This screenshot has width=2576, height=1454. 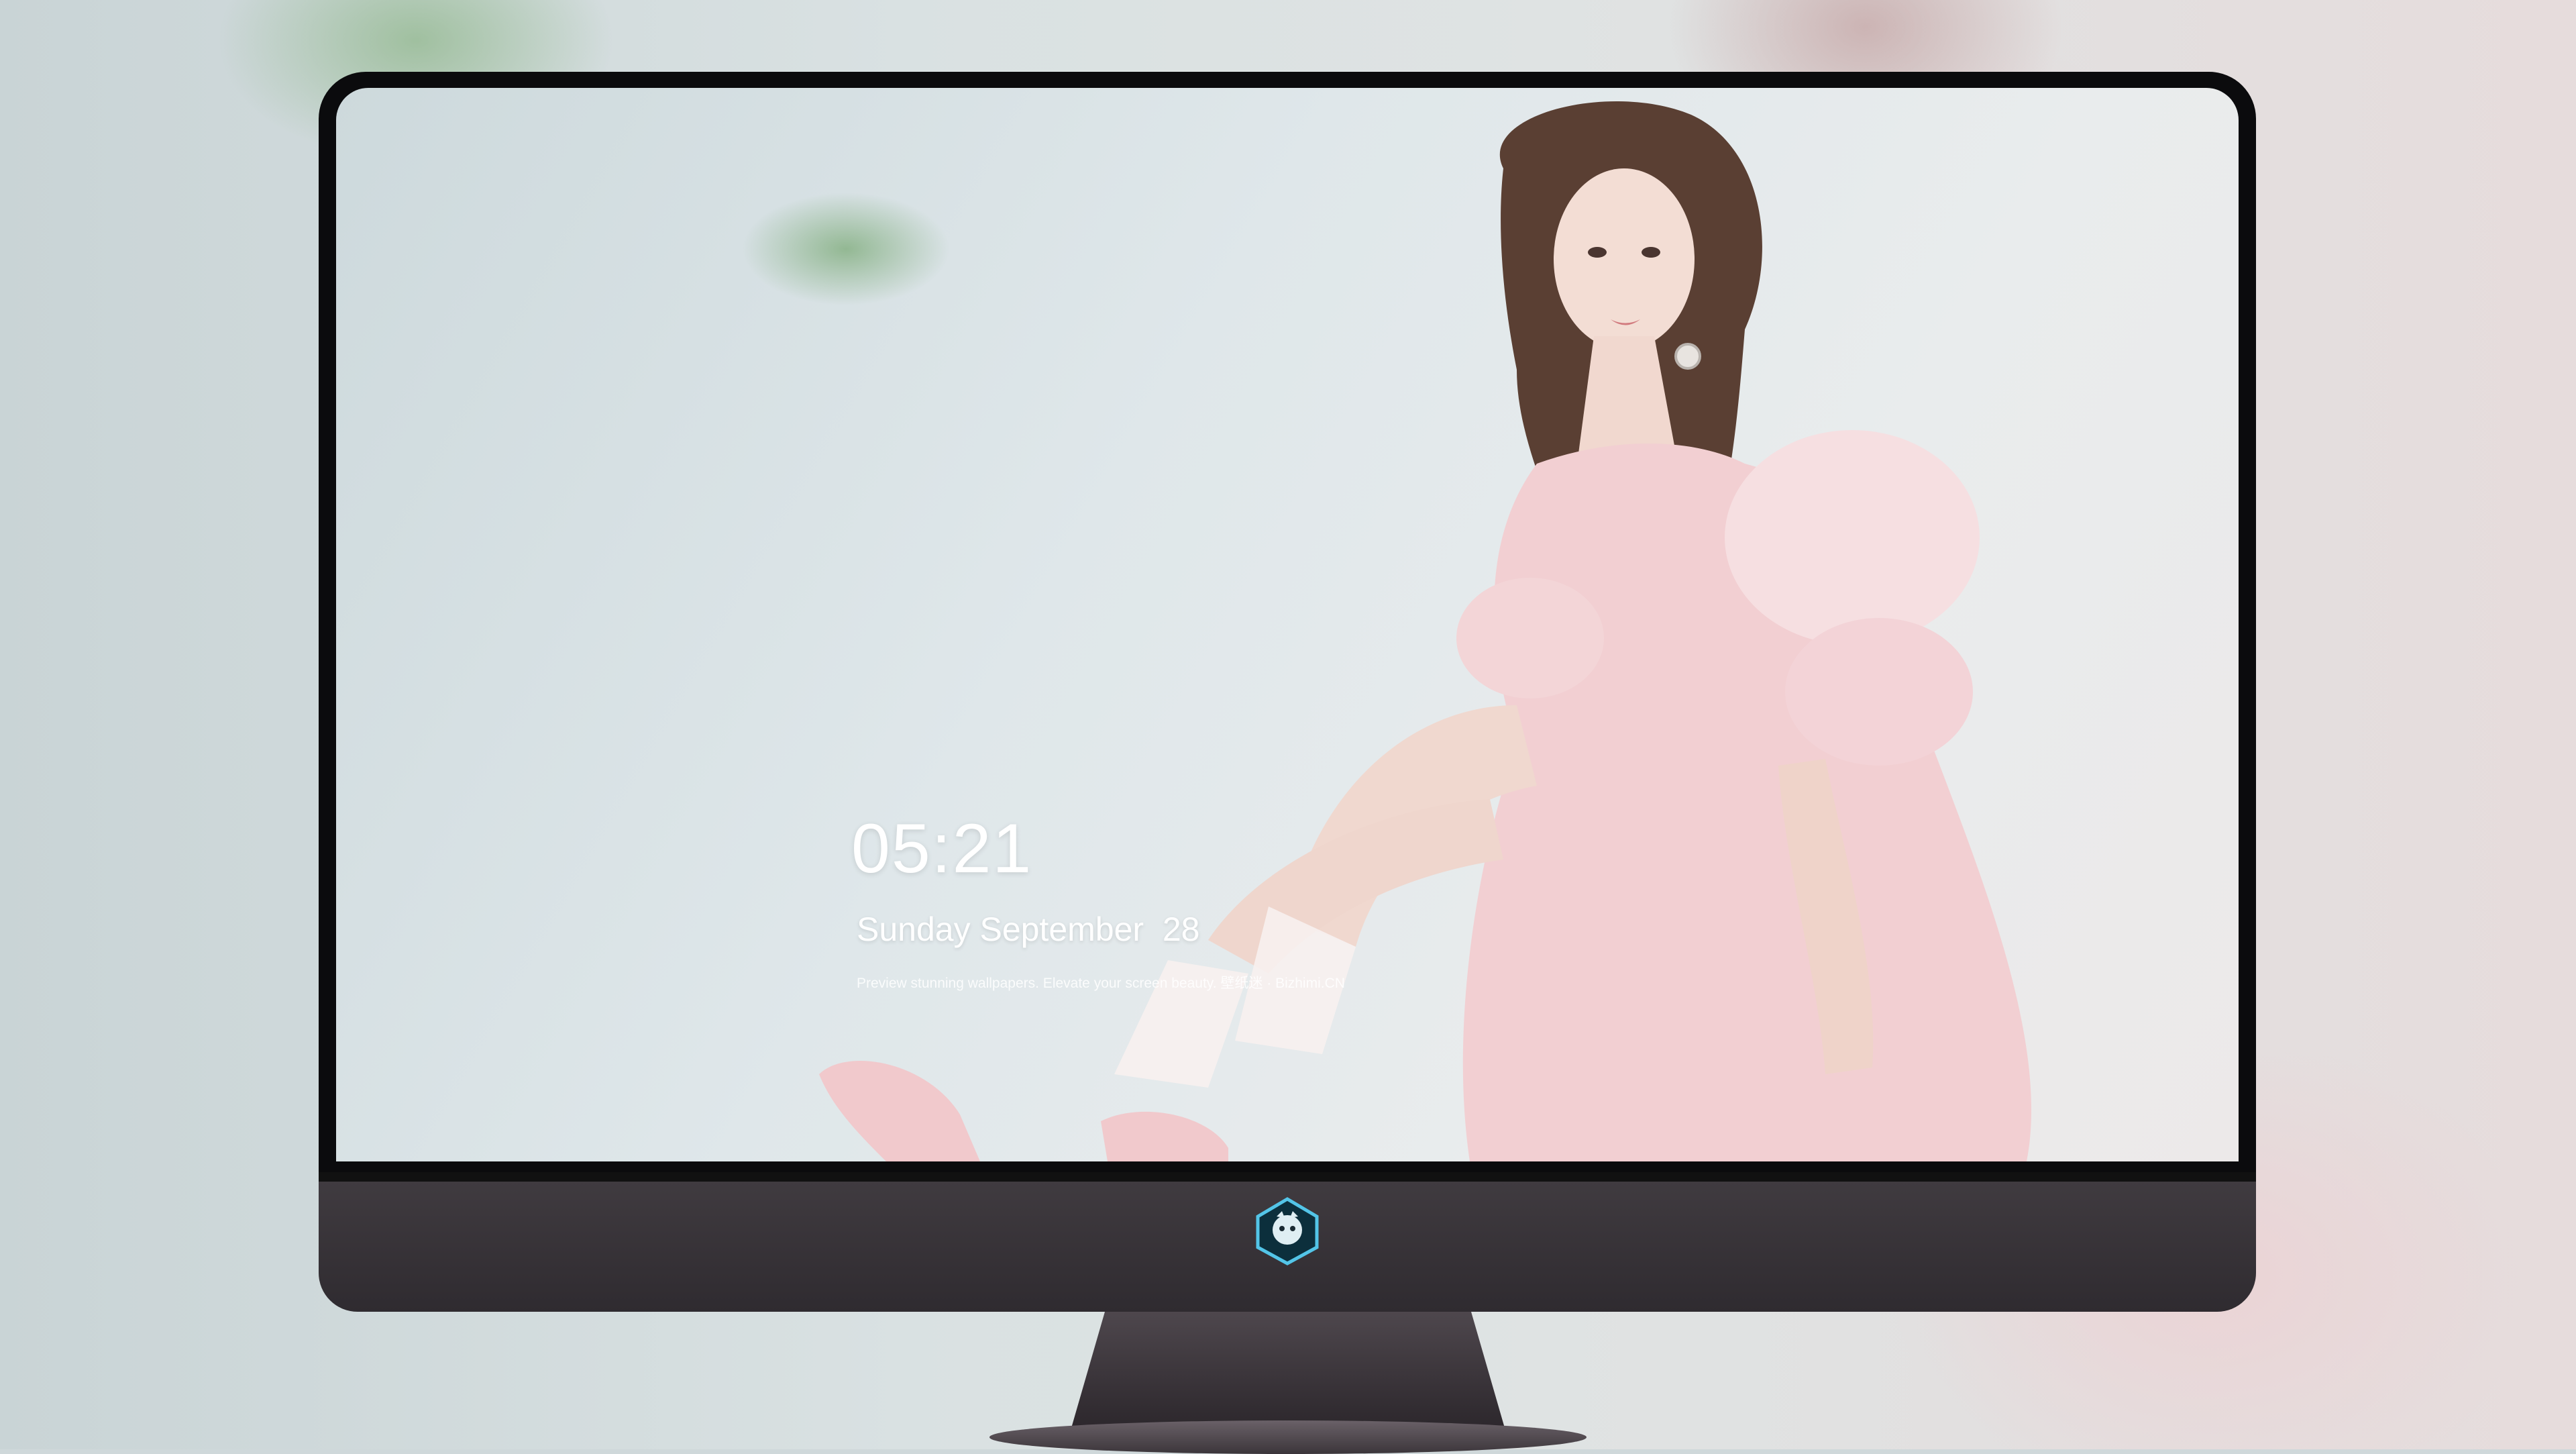 I want to click on brand-logo-icon, so click(x=1287, y=1231).